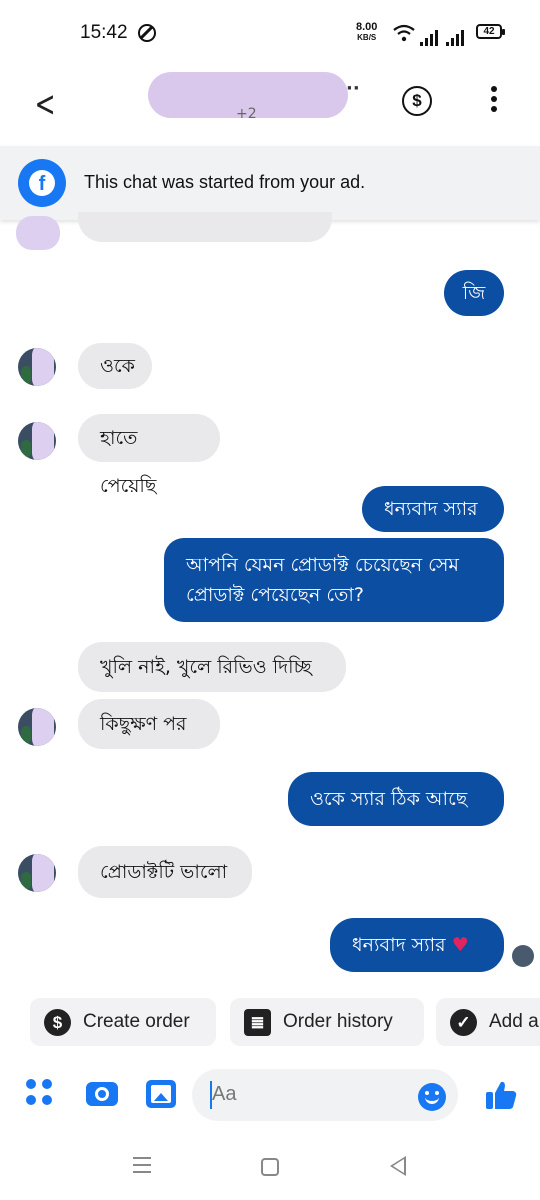 The height and width of the screenshot is (1200, 540). What do you see at coordinates (165, 872) in the screenshot?
I see `message-incoming: প্রোডাক্টটি ভালো` at bounding box center [165, 872].